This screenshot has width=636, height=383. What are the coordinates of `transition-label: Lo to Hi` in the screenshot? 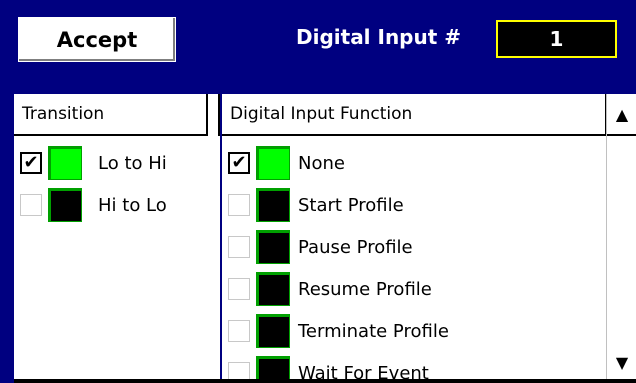 It's located at (132, 163).